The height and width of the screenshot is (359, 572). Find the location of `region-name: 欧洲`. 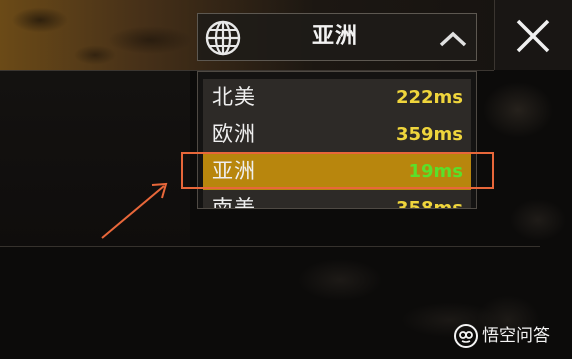

region-name: 欧洲 is located at coordinates (234, 134).